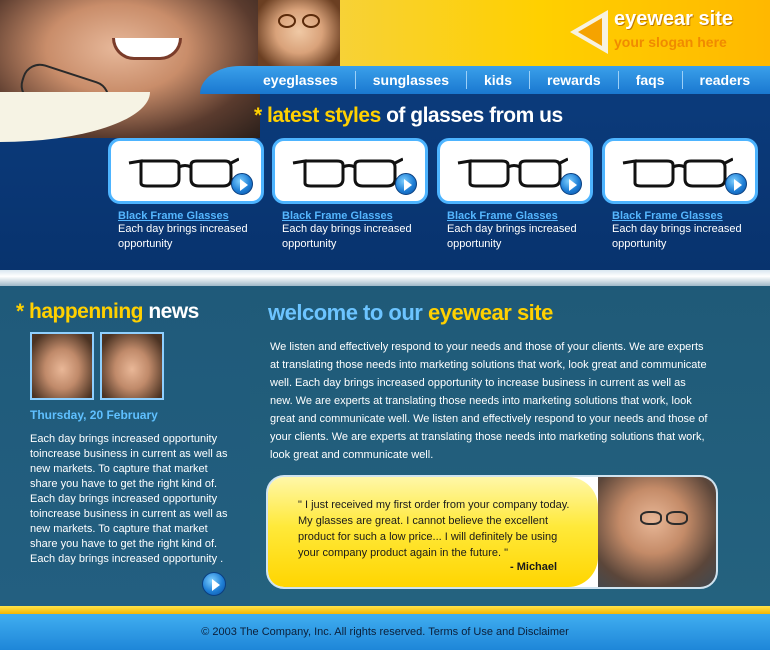 Image resolution: width=770 pixels, height=650 pixels. I want to click on nav-kids: kids, so click(499, 80).